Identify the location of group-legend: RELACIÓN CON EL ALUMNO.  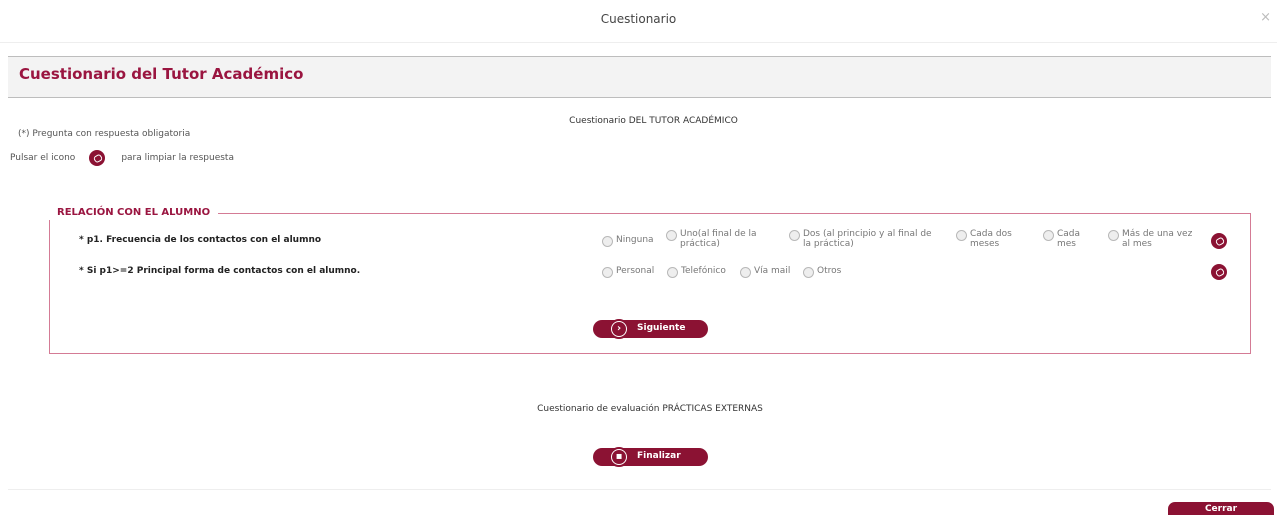
(134, 213).